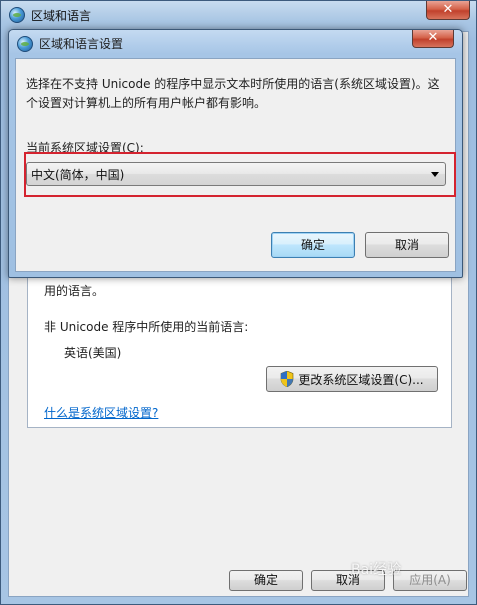  I want to click on partial-description-text: 用的语言。, so click(74, 291).